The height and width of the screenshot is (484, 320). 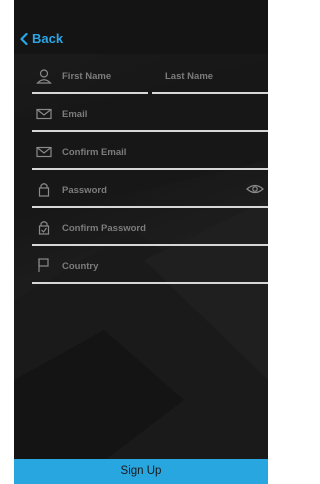 I want to click on back-button: Back, so click(x=41, y=38).